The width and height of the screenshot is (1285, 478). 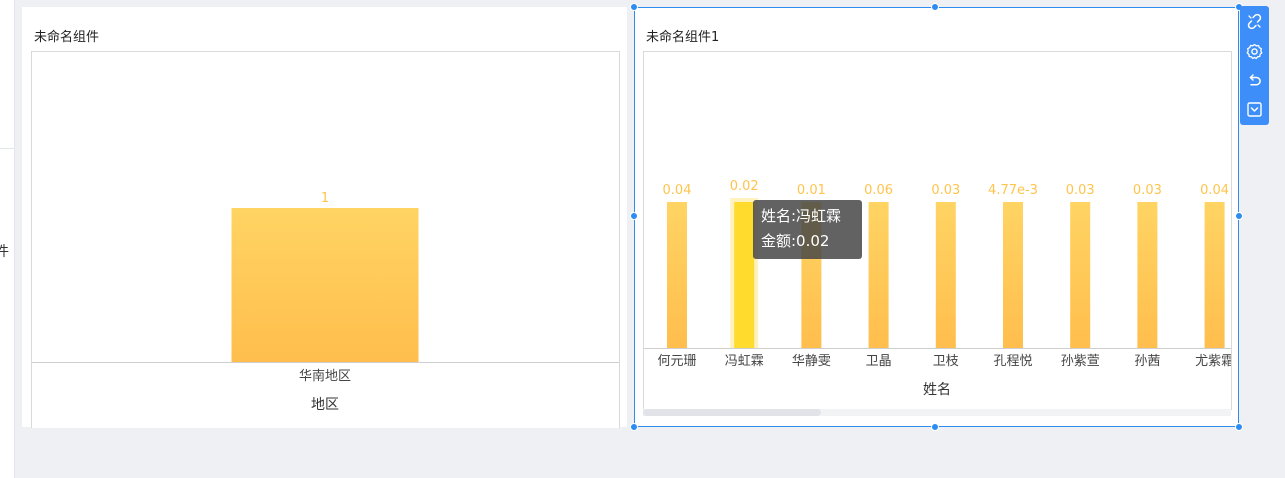 I want to click on collapse-icon, so click(x=1254, y=109).